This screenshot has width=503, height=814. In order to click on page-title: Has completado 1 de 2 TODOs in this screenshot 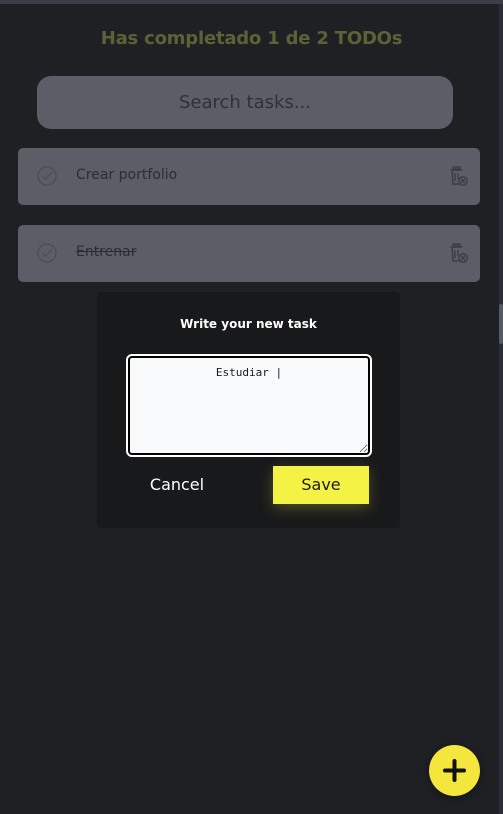, I will do `click(251, 38)`.